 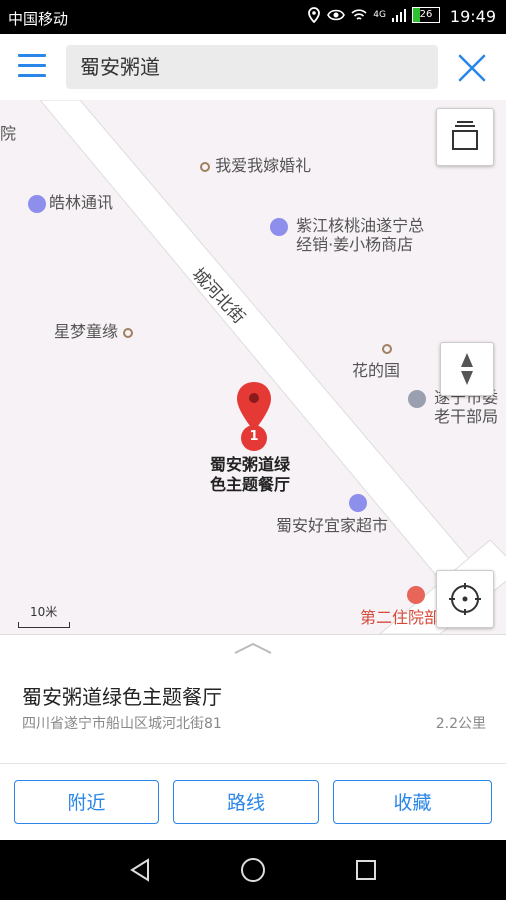 I want to click on poi-wedding: 我爱我嫁婚礼, so click(x=255, y=164).